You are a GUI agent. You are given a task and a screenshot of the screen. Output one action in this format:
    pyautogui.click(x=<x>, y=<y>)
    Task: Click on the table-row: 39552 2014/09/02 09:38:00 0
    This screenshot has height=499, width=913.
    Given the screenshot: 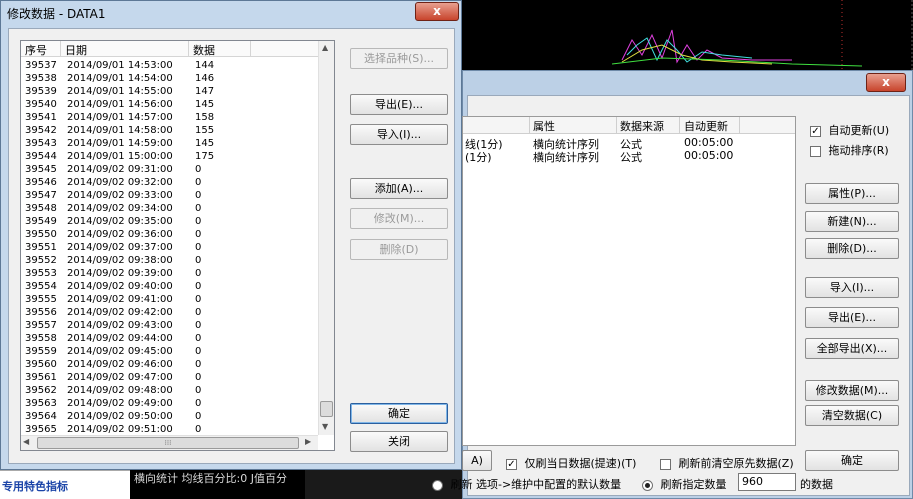 What is the action you would take?
    pyautogui.click(x=169, y=260)
    